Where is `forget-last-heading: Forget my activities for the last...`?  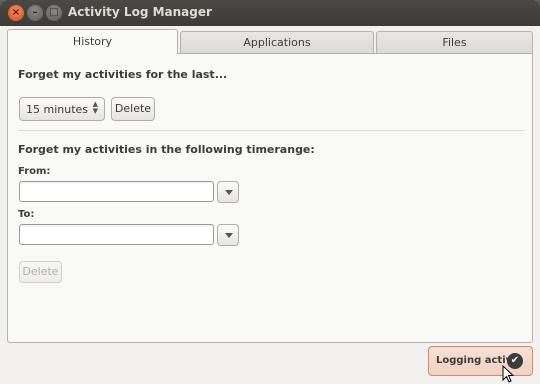 forget-last-heading: Forget my activities for the last... is located at coordinates (123, 74).